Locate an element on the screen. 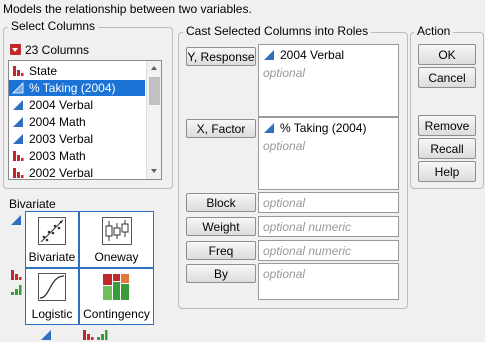  by-dropzone: optional is located at coordinates (328, 281).